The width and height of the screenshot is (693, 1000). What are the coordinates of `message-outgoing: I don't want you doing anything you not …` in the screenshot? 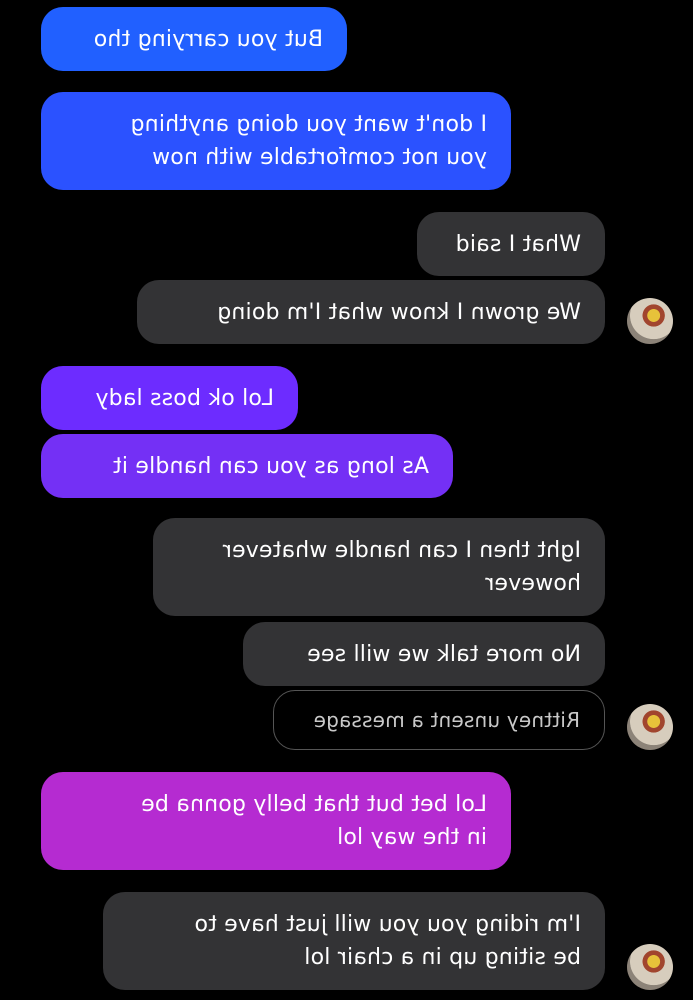 It's located at (276, 141).